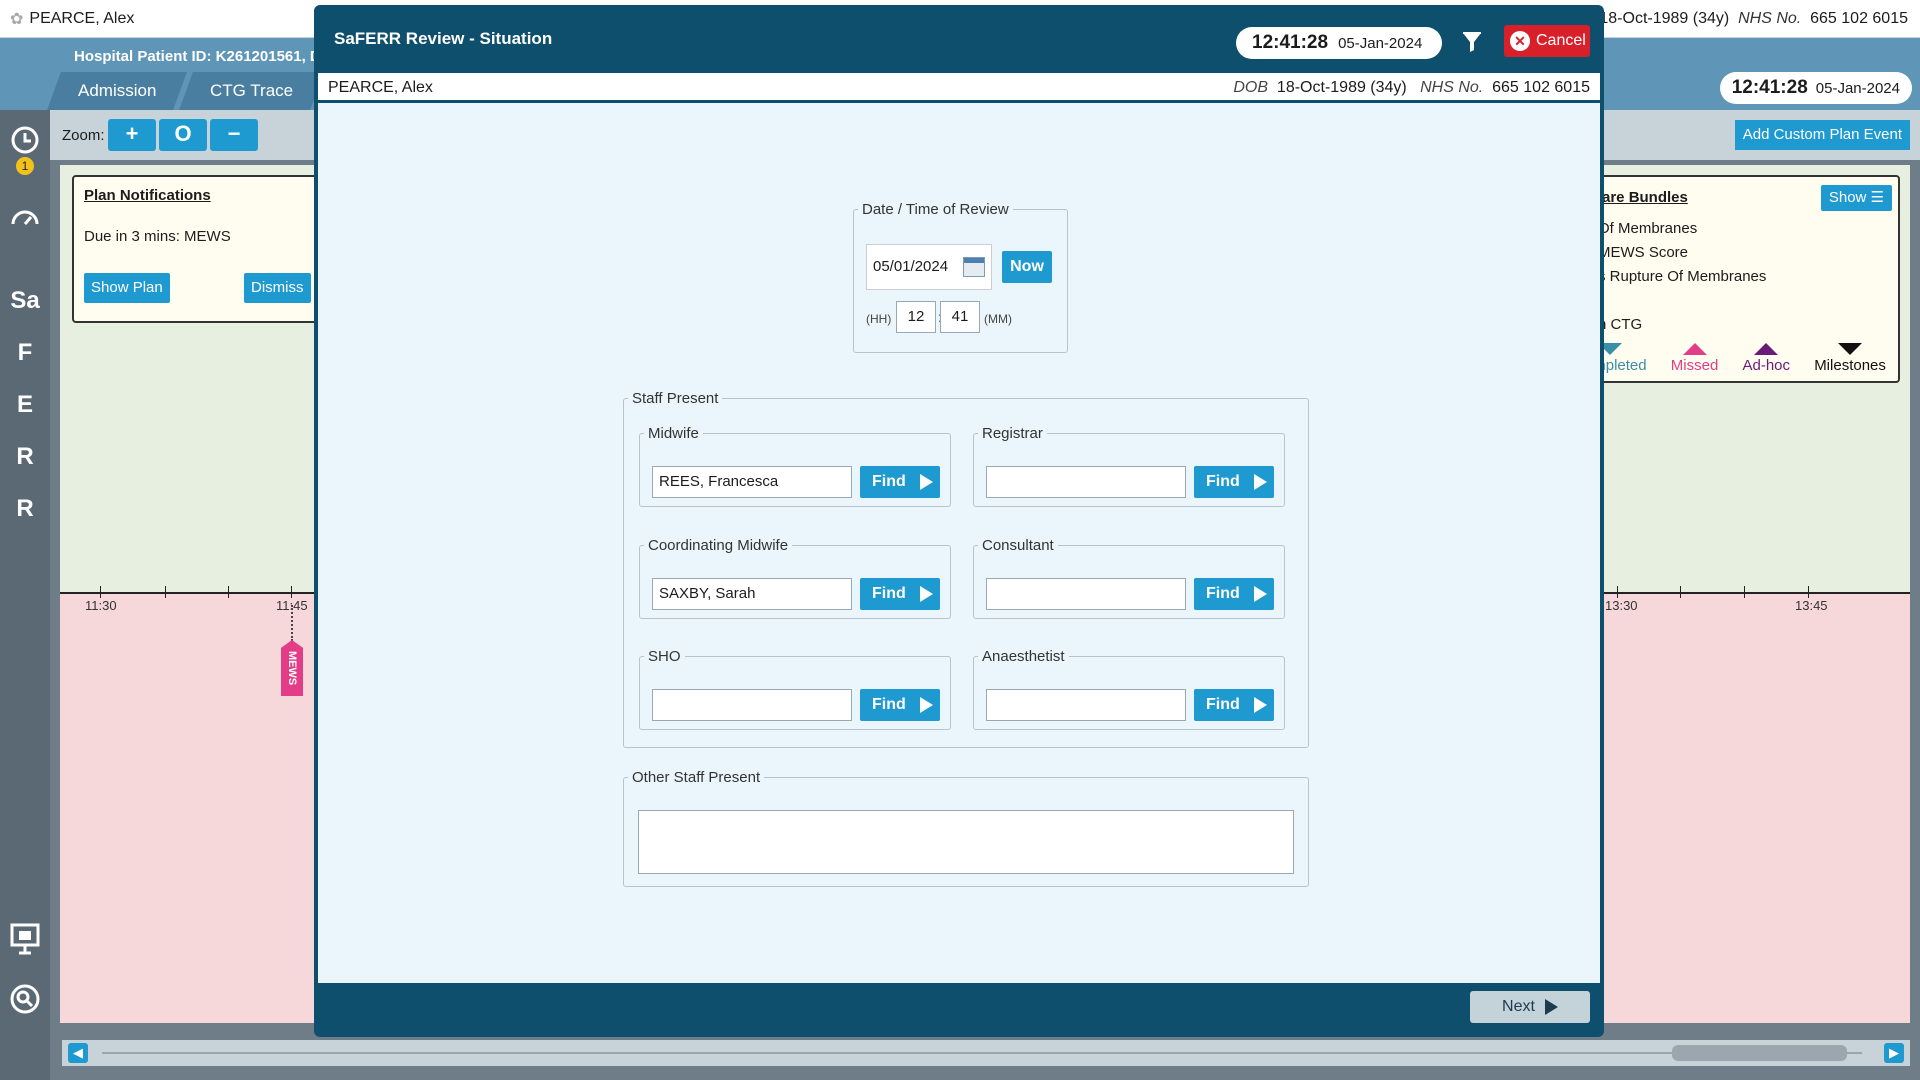 The height and width of the screenshot is (1080, 1920). Describe the element at coordinates (1234, 594) in the screenshot. I see `consultant-find-button: Find` at that location.